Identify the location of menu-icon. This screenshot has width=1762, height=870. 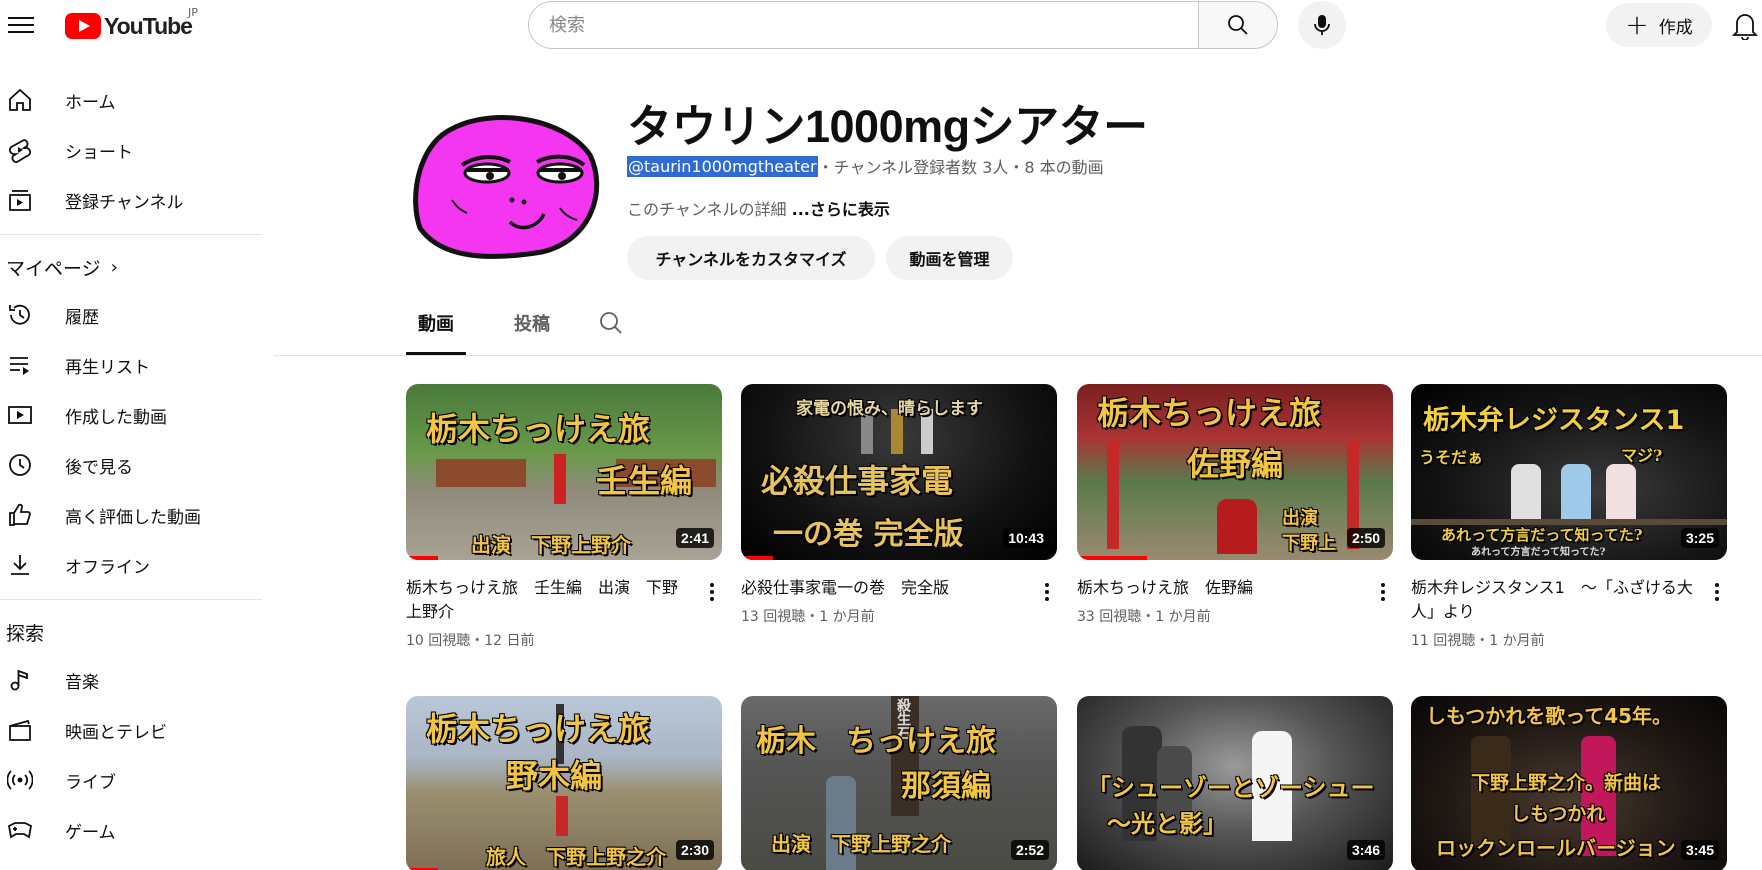
(21, 24).